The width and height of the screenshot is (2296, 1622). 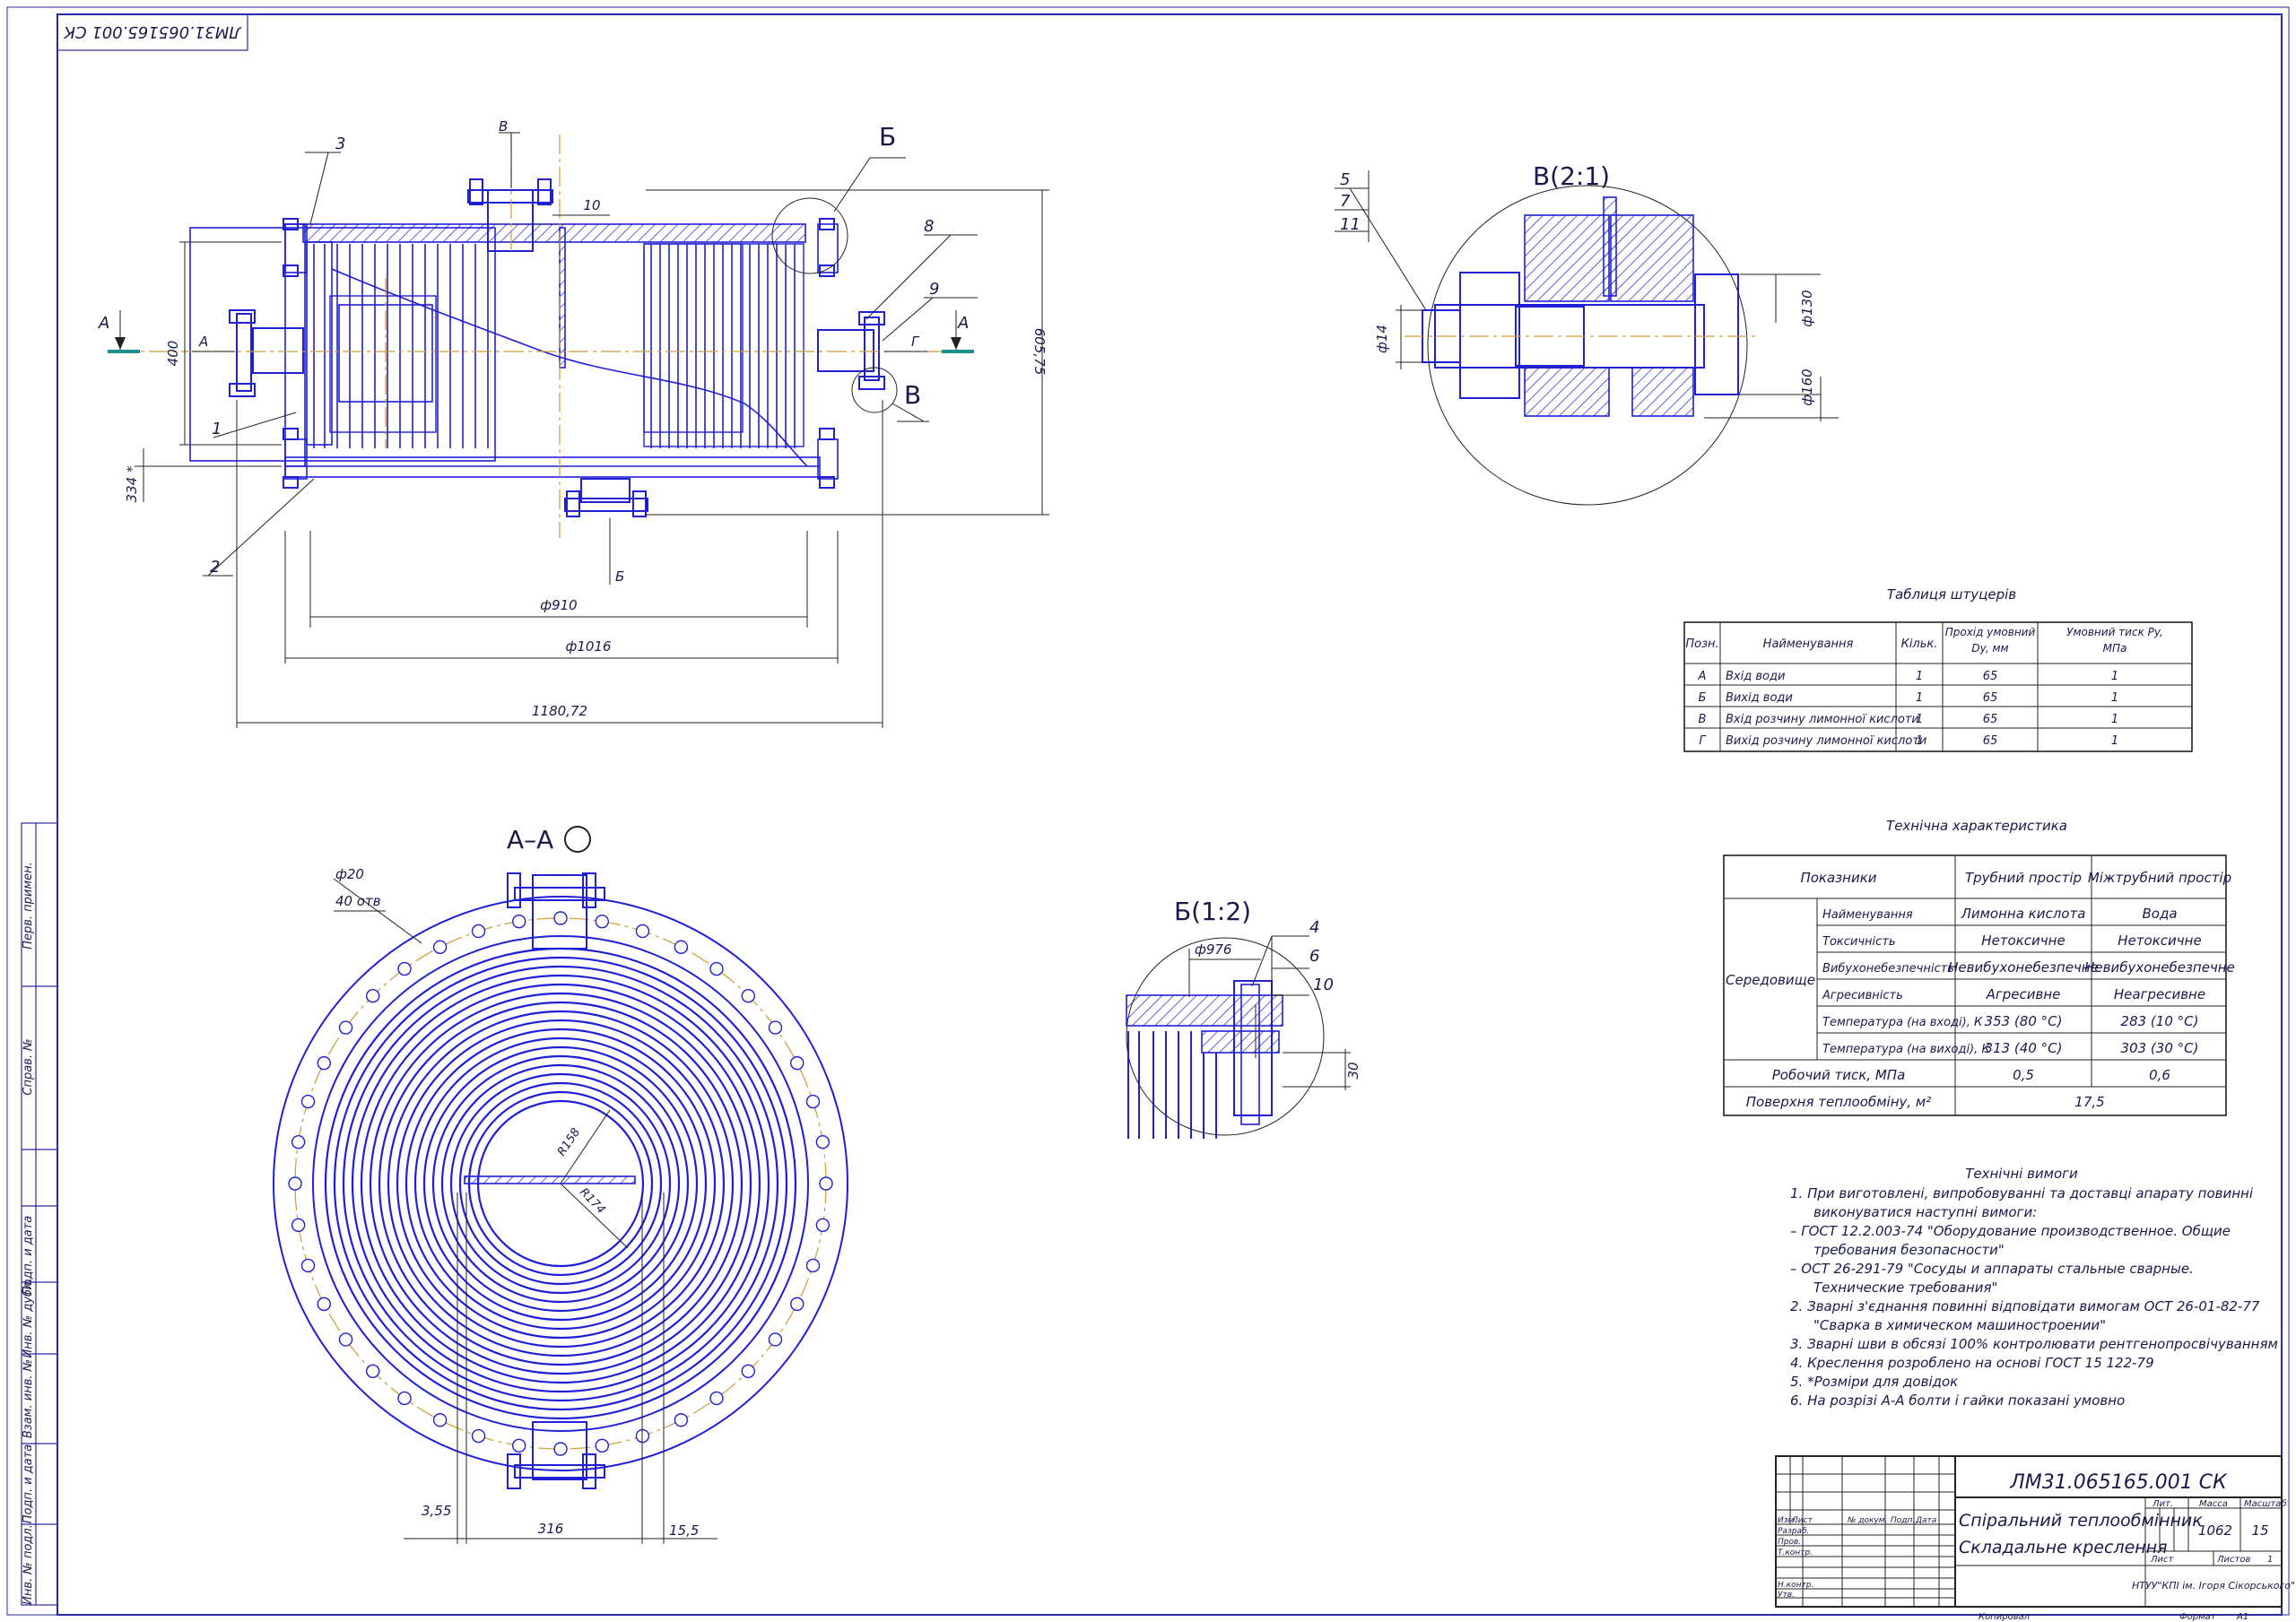 What do you see at coordinates (2242, 1617) in the screenshot?
I see `svg-text: А1` at bounding box center [2242, 1617].